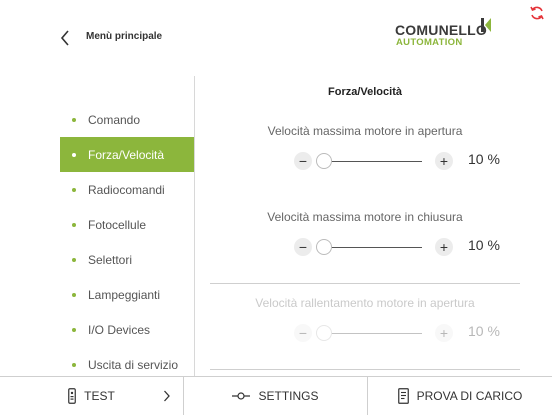 This screenshot has height=415, width=552. Describe the element at coordinates (72, 396) in the screenshot. I see `remote-control-icon` at that location.